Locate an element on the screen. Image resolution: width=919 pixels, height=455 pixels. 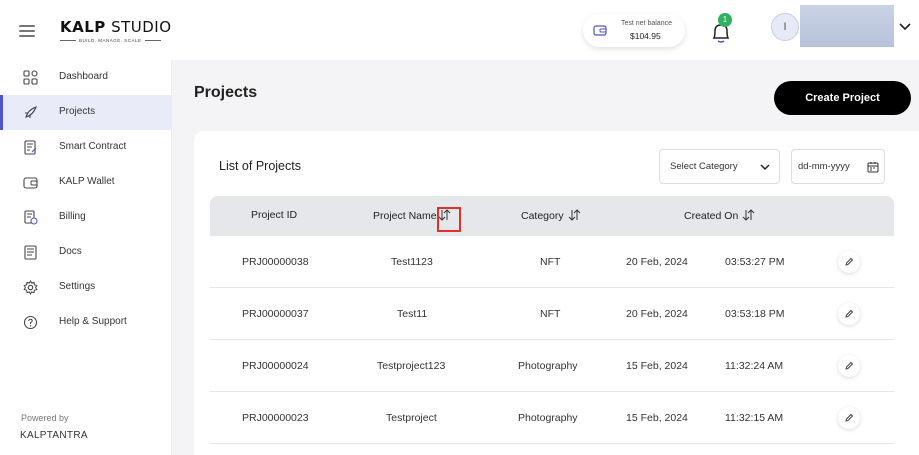
cell-project-name: Testproject123 is located at coordinates (411, 366).